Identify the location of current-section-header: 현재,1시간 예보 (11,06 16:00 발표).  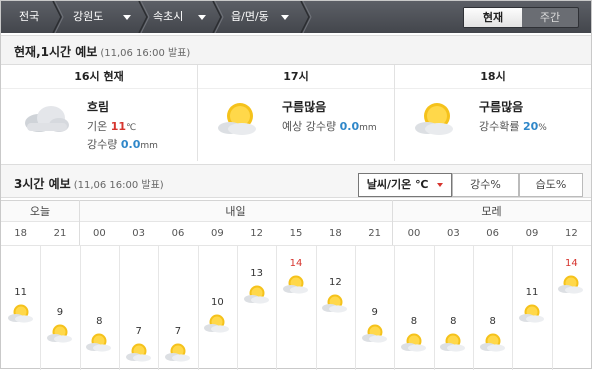
(296, 50).